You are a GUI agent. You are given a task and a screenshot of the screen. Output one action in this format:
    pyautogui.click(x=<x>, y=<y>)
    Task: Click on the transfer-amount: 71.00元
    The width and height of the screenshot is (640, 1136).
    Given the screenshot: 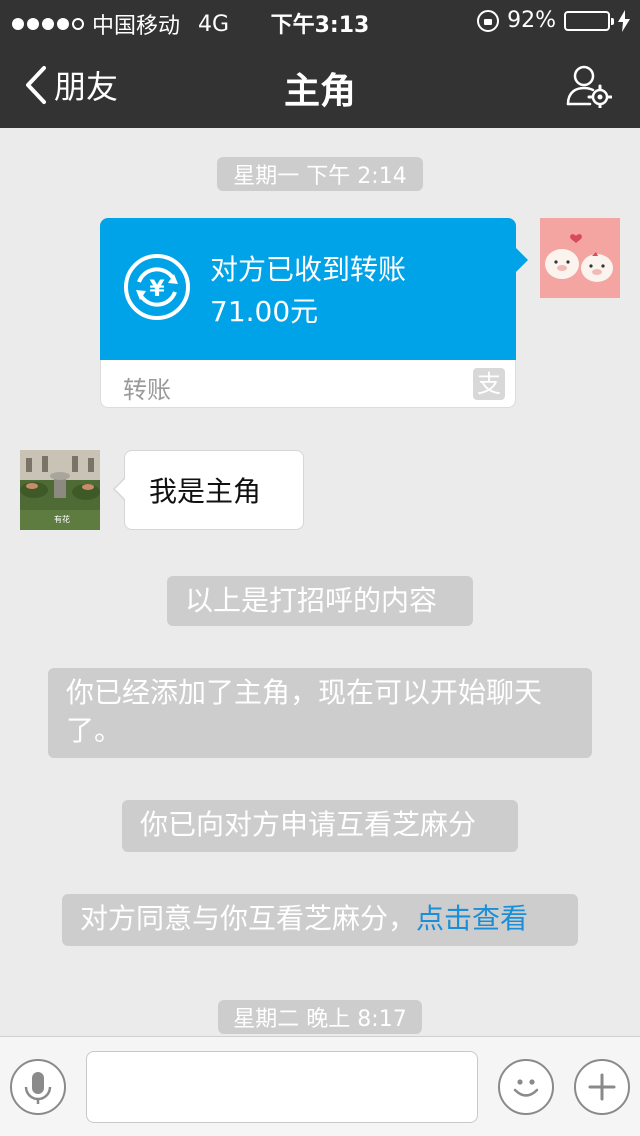 What is the action you would take?
    pyautogui.click(x=264, y=311)
    